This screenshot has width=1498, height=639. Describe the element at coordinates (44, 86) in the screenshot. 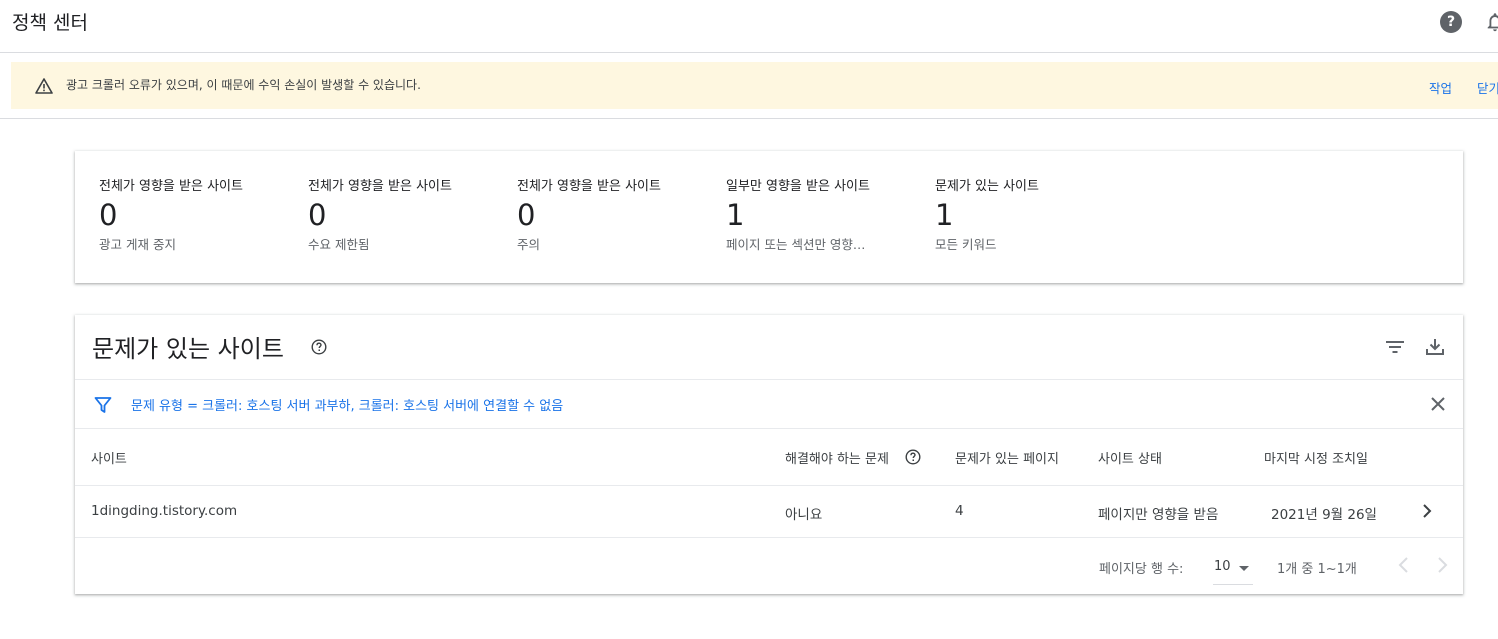

I see `warning-triangle-icon` at that location.